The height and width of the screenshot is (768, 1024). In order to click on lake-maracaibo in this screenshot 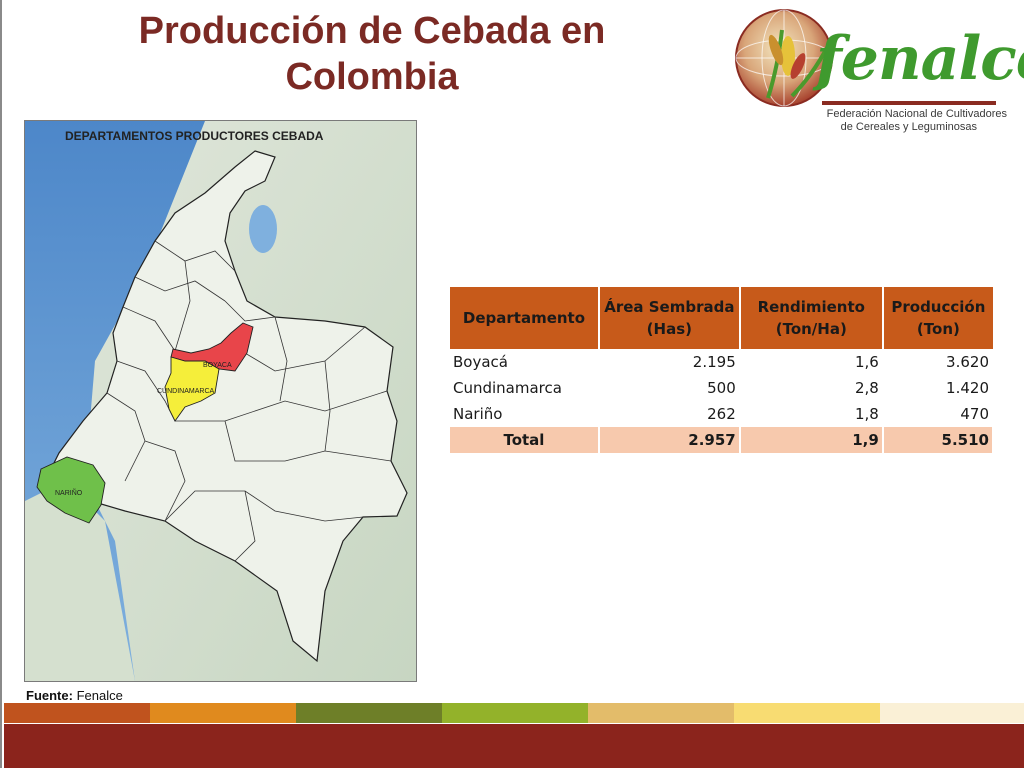, I will do `click(263, 229)`.